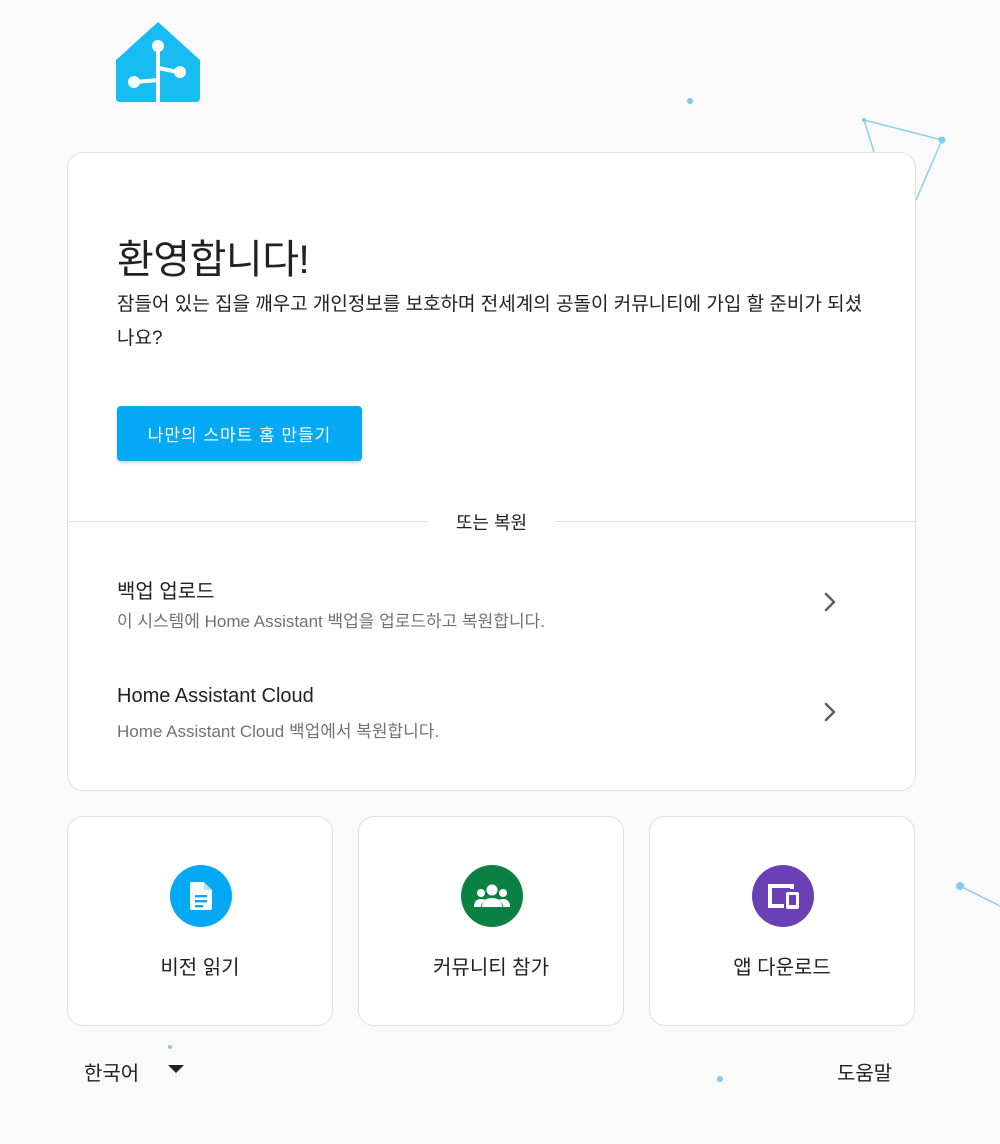 The height and width of the screenshot is (1144, 1000). I want to click on caret-down-icon, so click(176, 1069).